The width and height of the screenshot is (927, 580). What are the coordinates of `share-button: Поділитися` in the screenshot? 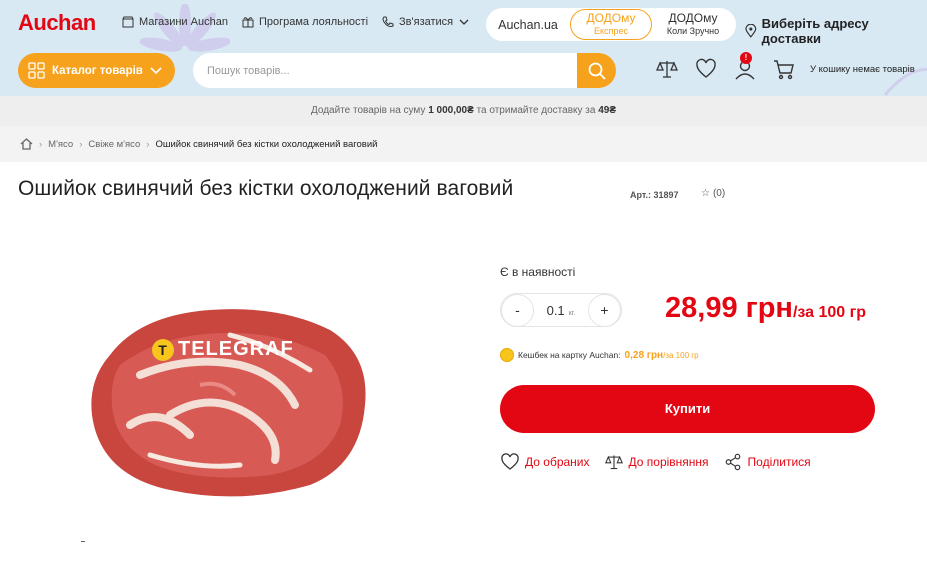 It's located at (767, 462).